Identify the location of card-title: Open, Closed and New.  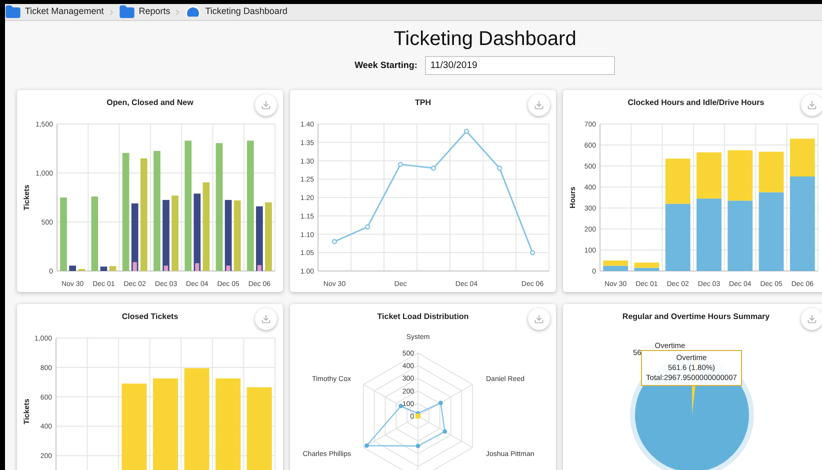
(150, 103).